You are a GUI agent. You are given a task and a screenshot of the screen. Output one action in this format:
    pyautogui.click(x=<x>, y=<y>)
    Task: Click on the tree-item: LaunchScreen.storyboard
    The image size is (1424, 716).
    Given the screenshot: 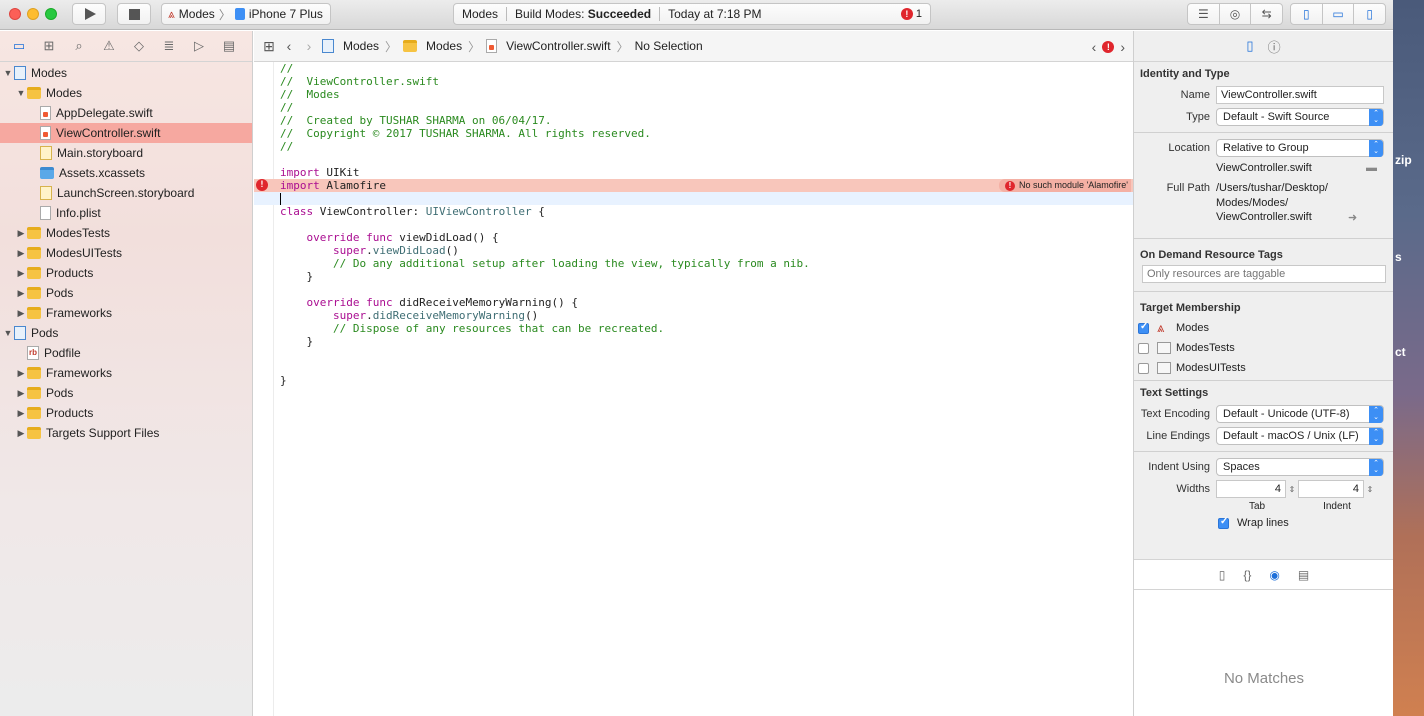 What is the action you would take?
    pyautogui.click(x=126, y=193)
    